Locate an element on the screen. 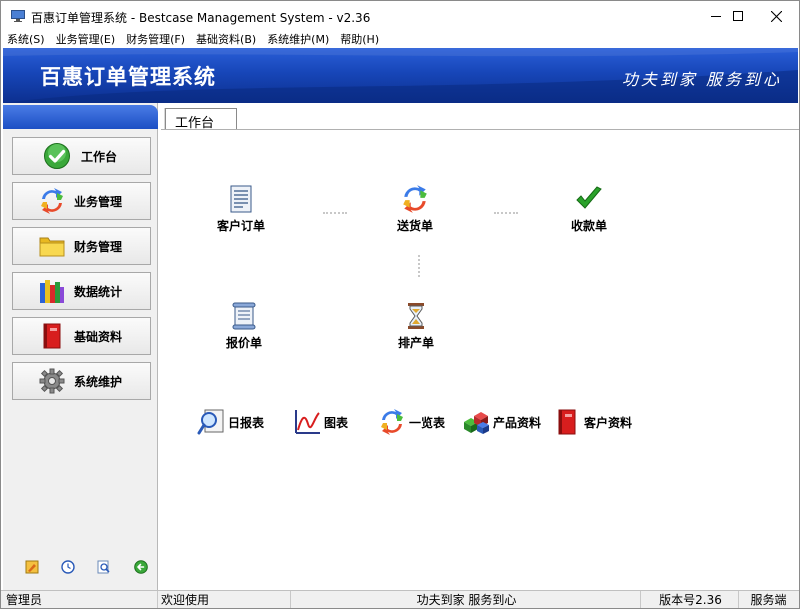  daily-report-link: 日报表 is located at coordinates (230, 422).